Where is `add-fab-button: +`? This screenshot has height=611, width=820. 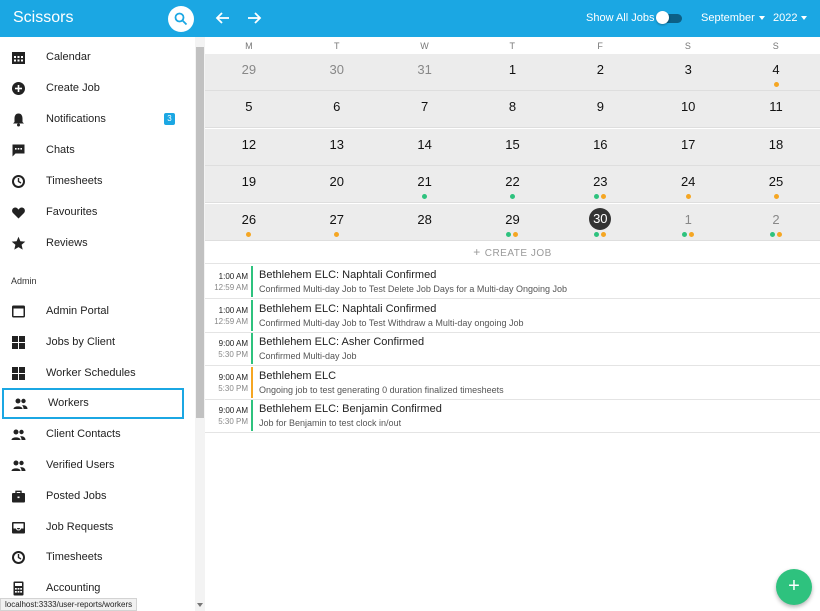
add-fab-button: + is located at coordinates (794, 587).